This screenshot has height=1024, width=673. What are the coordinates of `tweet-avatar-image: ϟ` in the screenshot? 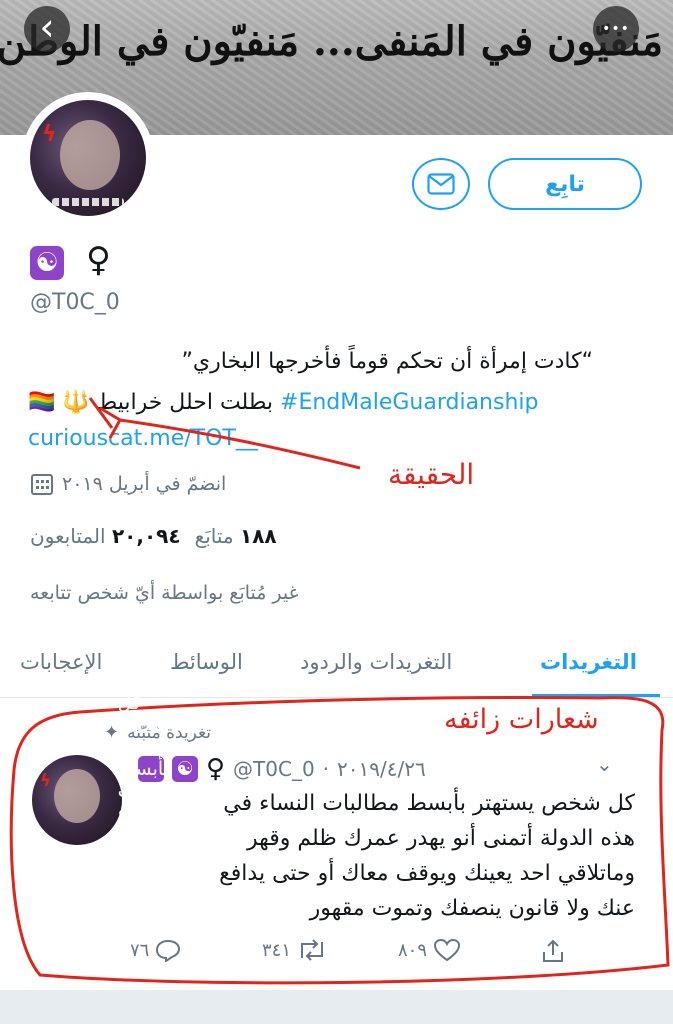 It's located at (77, 800).